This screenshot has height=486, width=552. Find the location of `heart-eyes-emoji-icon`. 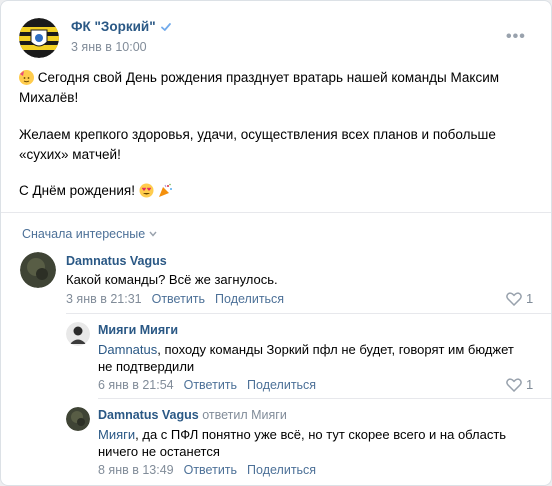

heart-eyes-emoji-icon is located at coordinates (146, 190).